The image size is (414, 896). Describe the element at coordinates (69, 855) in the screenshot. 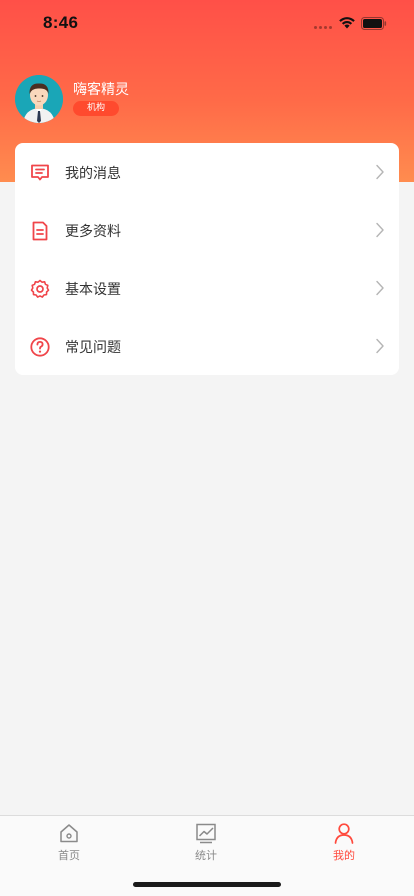

I see `tab-label: 首页` at that location.